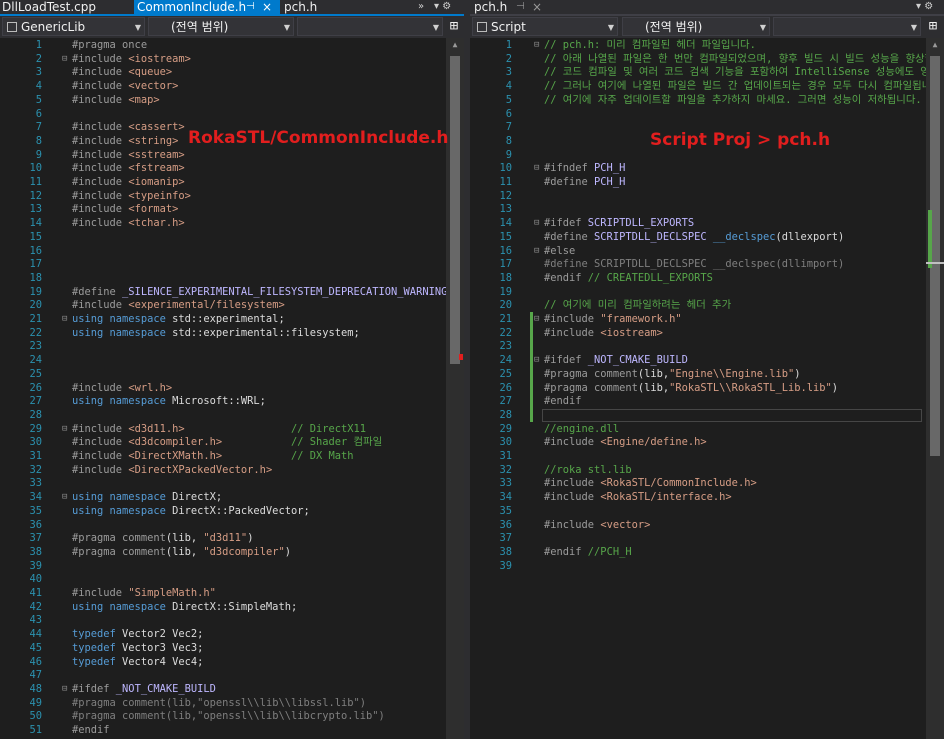 Image resolution: width=944 pixels, height=739 pixels. I want to click on code-line: 15, so click(232, 237).